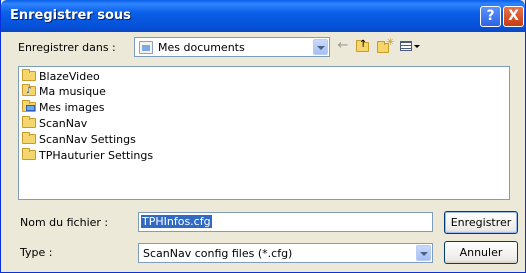  What do you see at coordinates (411, 46) in the screenshot?
I see `views-menu-icon` at bounding box center [411, 46].